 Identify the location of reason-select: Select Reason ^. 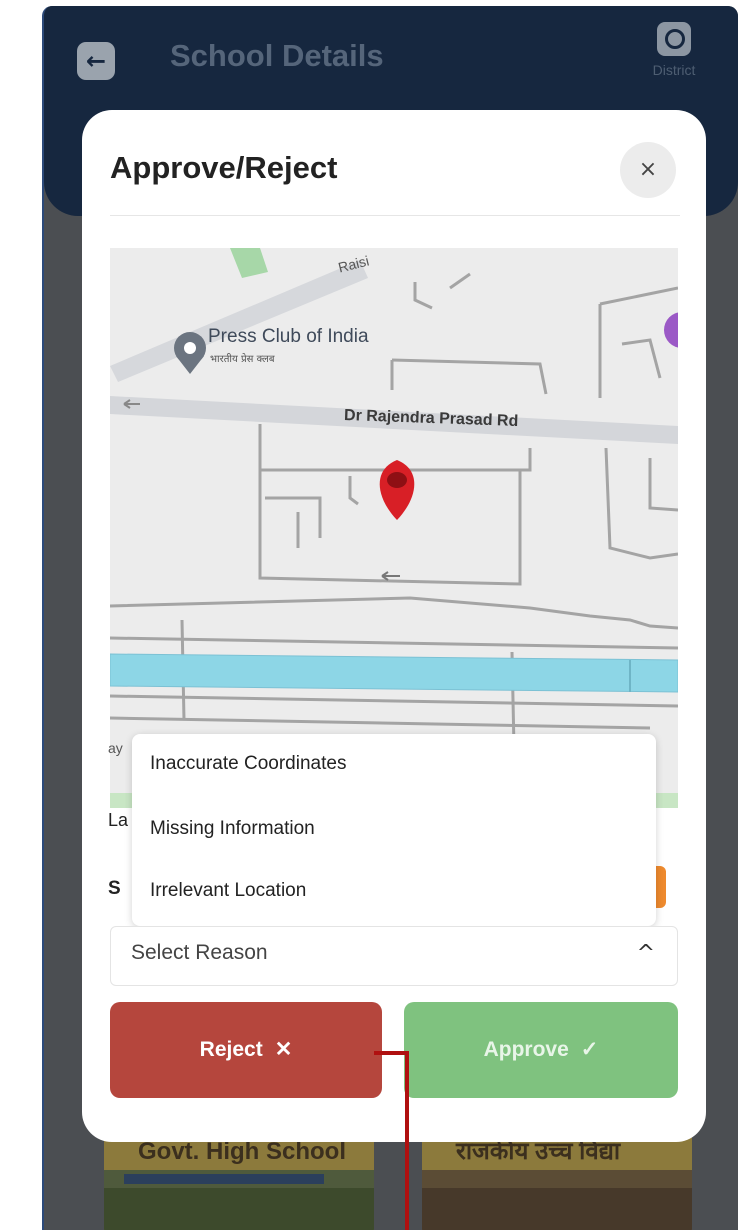
(394, 956).